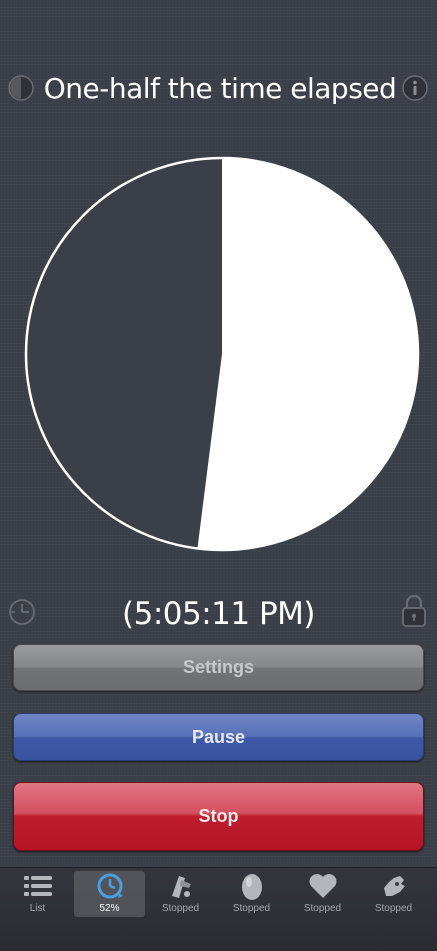 The image size is (437, 951). I want to click on end-time-display: (5:05:11 PM), so click(219, 614).